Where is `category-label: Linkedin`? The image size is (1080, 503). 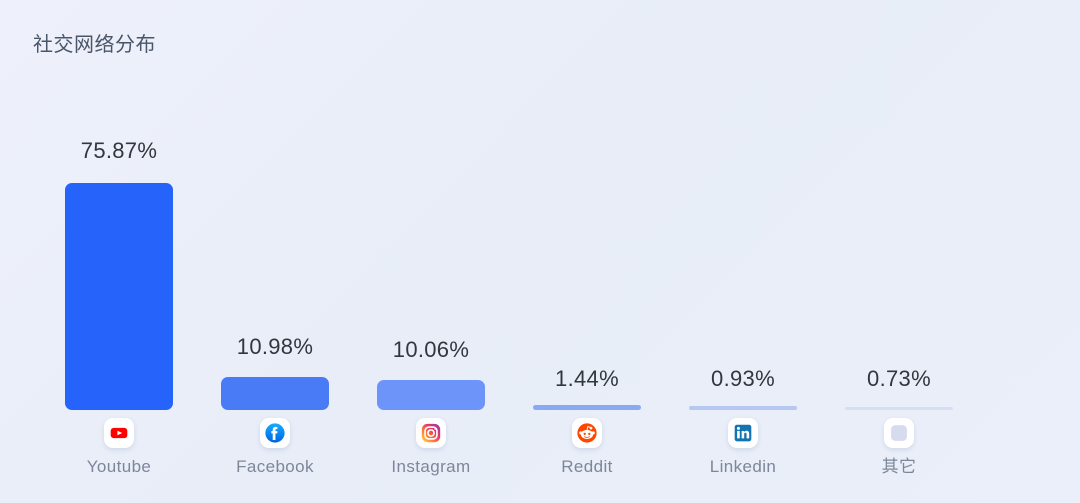 category-label: Linkedin is located at coordinates (743, 466).